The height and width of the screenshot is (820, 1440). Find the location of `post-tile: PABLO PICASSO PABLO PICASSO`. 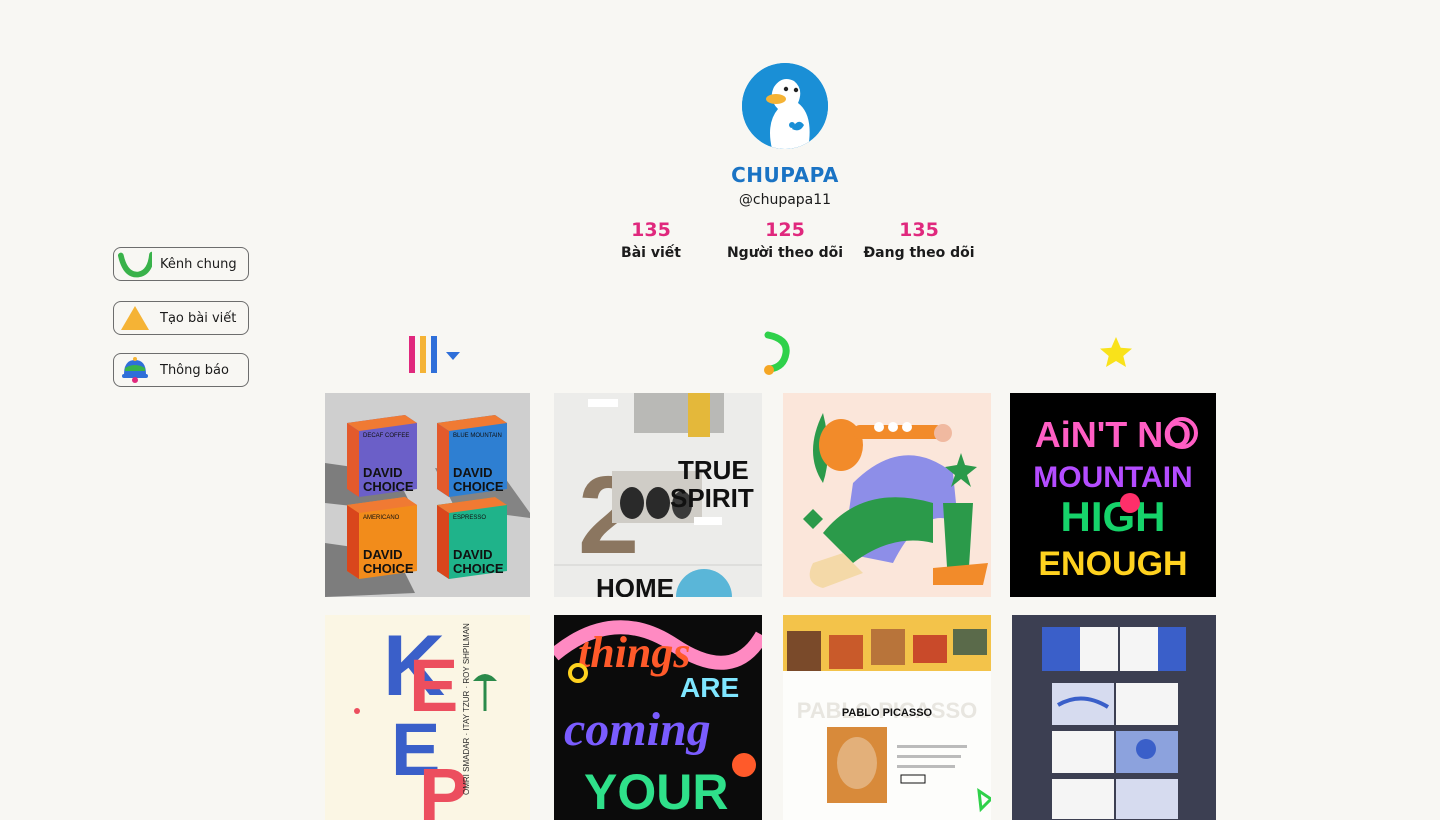

post-tile: PABLO PICASSO PABLO PICASSO is located at coordinates (887, 717).